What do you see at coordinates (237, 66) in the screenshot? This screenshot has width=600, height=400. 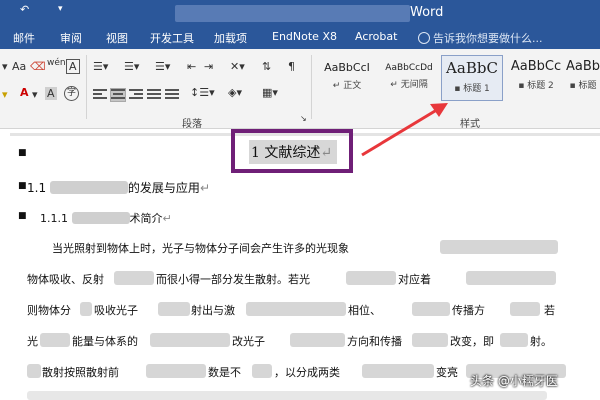 I see `chinese-layout-icon: ✕▾` at bounding box center [237, 66].